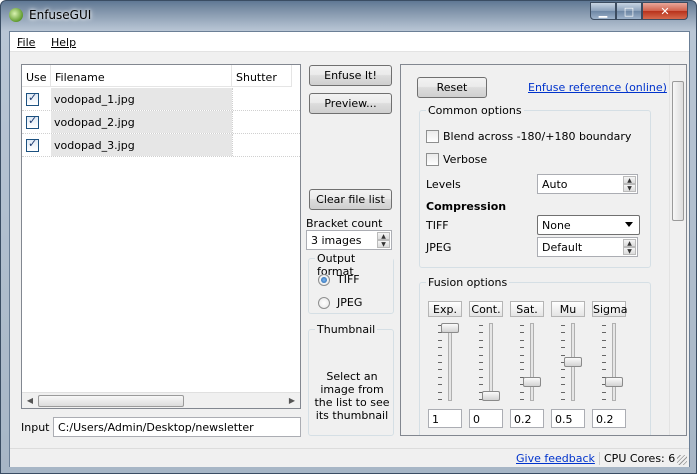  What do you see at coordinates (486, 418) in the screenshot?
I see `slider-value-field: 0` at bounding box center [486, 418].